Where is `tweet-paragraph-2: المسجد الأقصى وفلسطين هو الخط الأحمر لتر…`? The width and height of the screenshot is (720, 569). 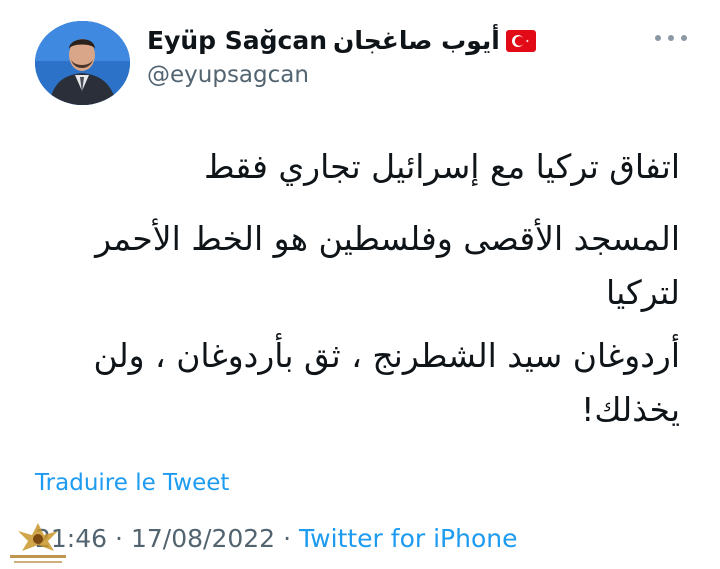 tweet-paragraph-2: المسجد الأقصى وفلسطين هو الخط الأحمر لتر… is located at coordinates (387, 265).